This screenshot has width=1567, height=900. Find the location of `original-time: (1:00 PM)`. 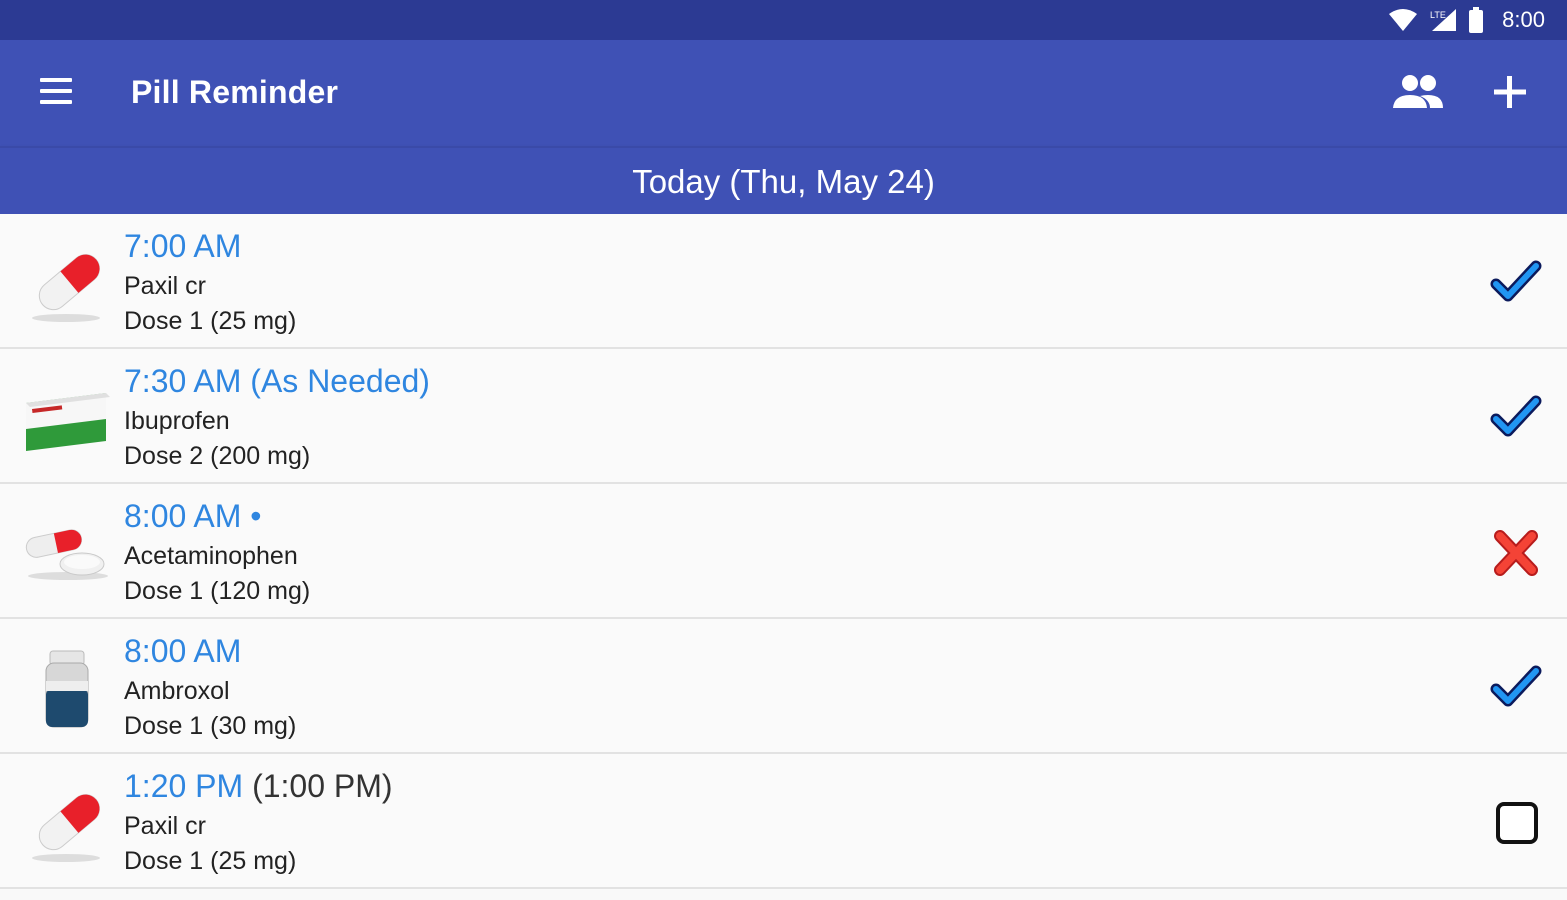

original-time: (1:00 PM) is located at coordinates (322, 786).